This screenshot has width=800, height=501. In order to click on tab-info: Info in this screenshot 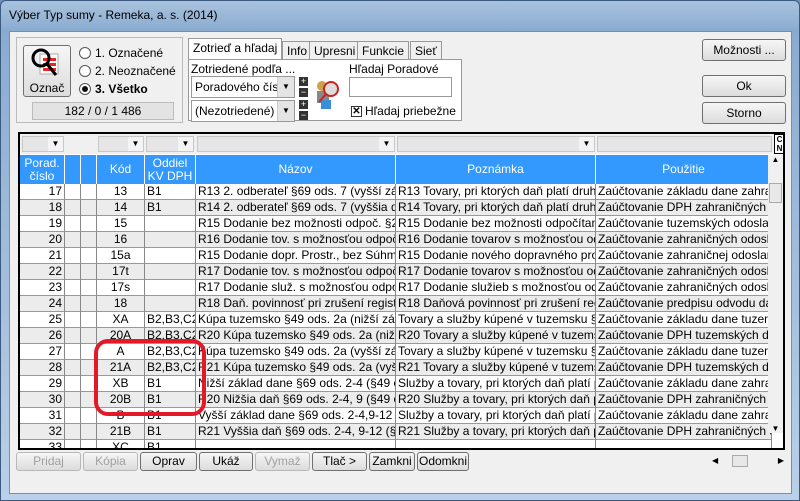, I will do `click(297, 50)`.